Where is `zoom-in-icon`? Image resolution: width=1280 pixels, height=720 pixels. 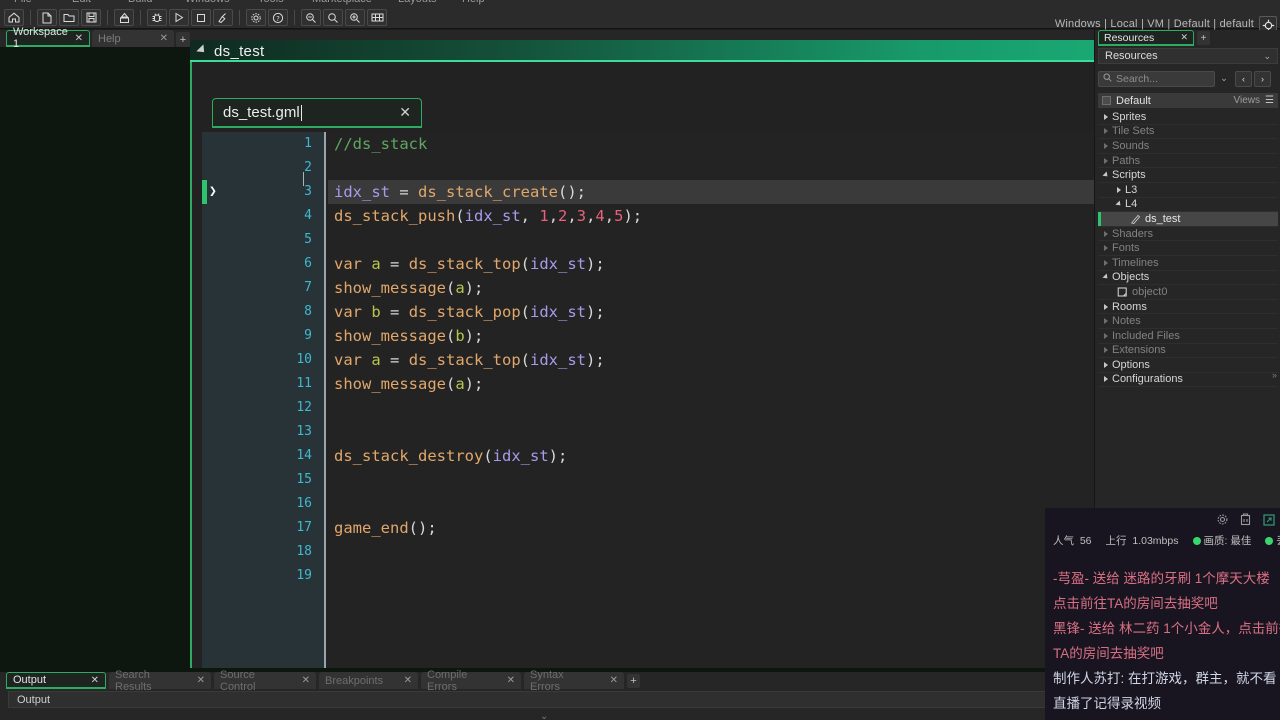 zoom-in-icon is located at coordinates (355, 17).